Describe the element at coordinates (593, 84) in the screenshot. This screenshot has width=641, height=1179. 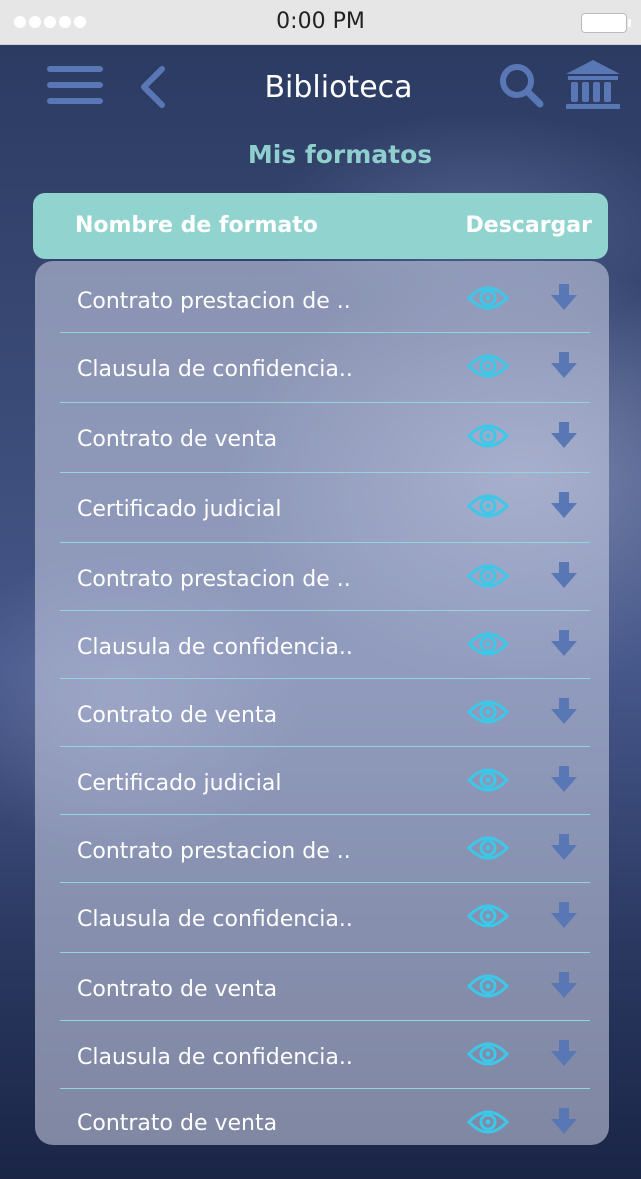
I see `bank-icon` at that location.